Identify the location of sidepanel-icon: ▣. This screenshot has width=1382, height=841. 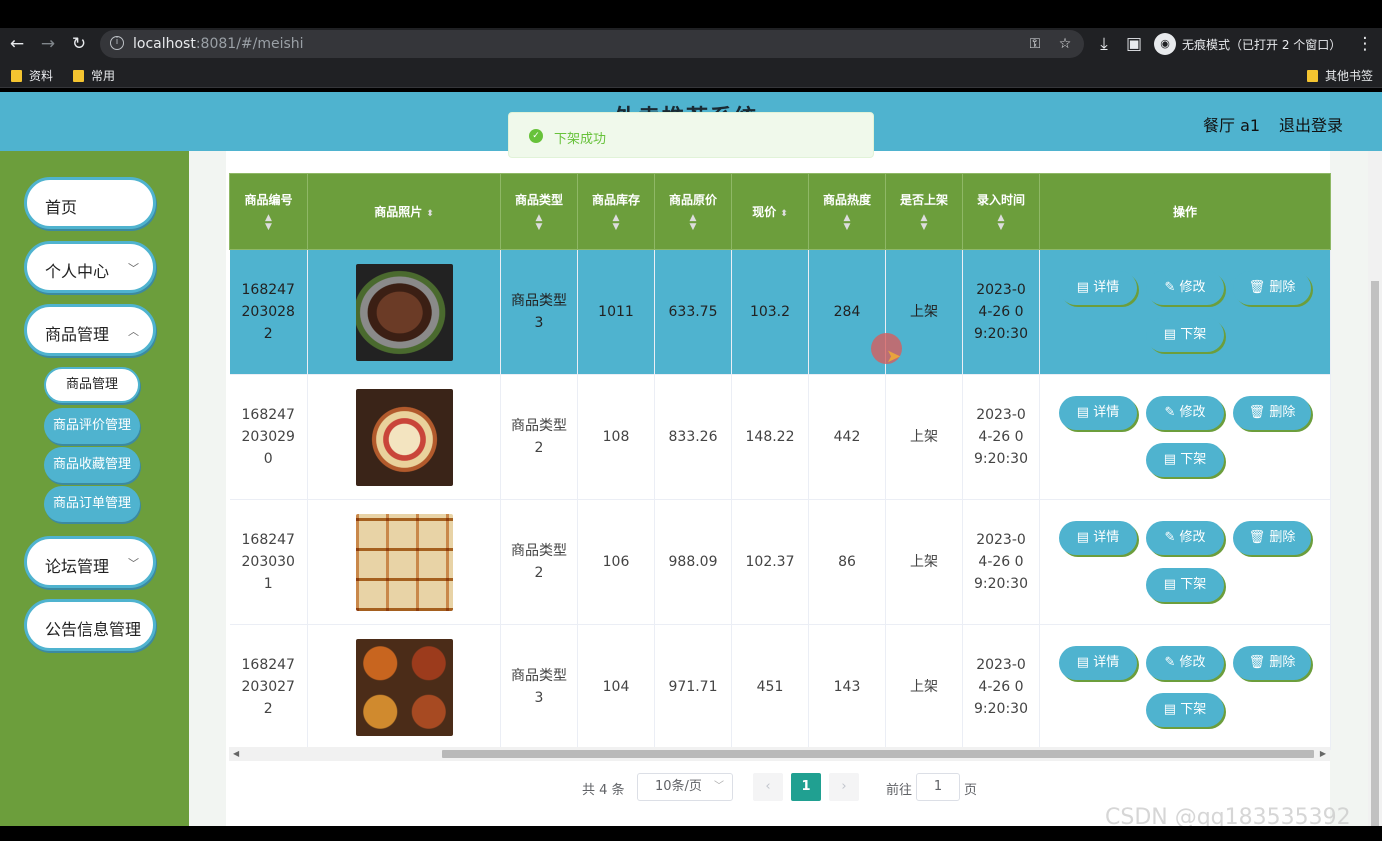
(1134, 44).